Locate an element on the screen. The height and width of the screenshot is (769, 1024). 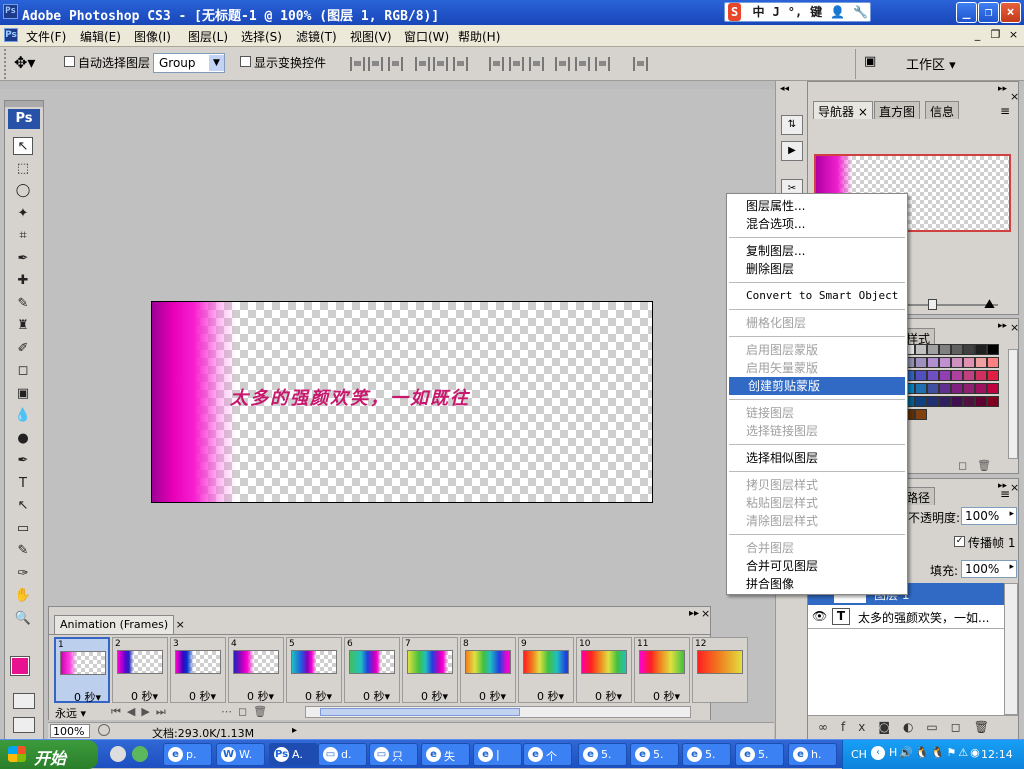
frame-tools: ⋯◻🗑 is located at coordinates (247, 711).